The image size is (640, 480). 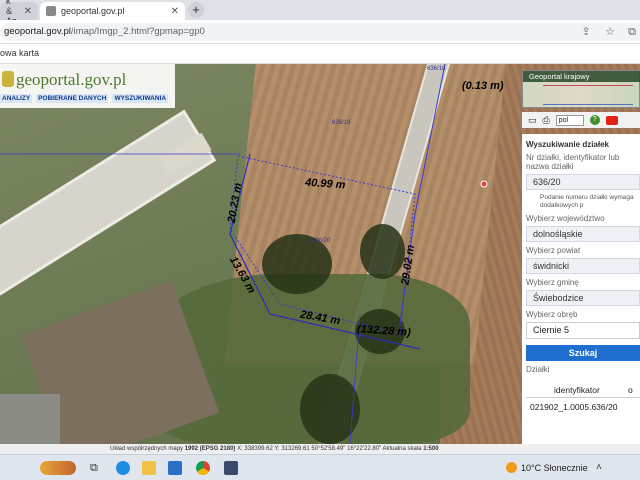 I want to click on scale-value: 1:500, so click(x=431, y=449).